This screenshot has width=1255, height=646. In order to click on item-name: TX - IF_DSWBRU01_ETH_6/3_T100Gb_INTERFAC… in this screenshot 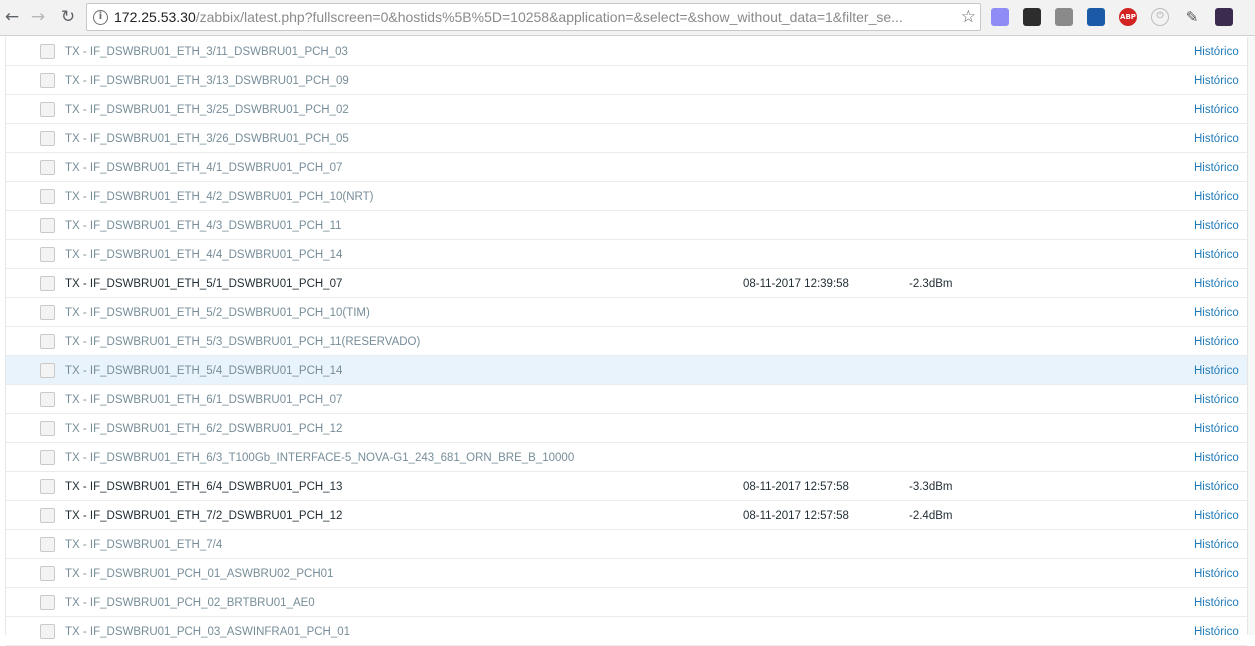, I will do `click(320, 458)`.